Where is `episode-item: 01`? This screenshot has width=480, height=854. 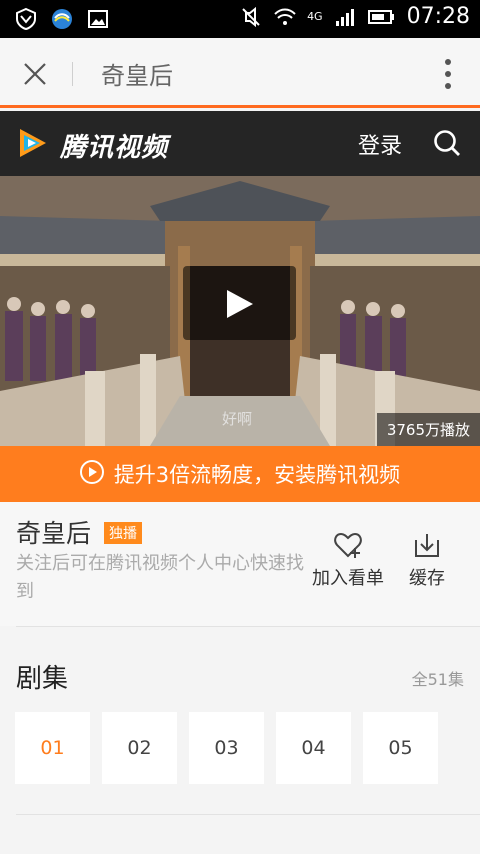
episode-item: 01 is located at coordinates (52, 748).